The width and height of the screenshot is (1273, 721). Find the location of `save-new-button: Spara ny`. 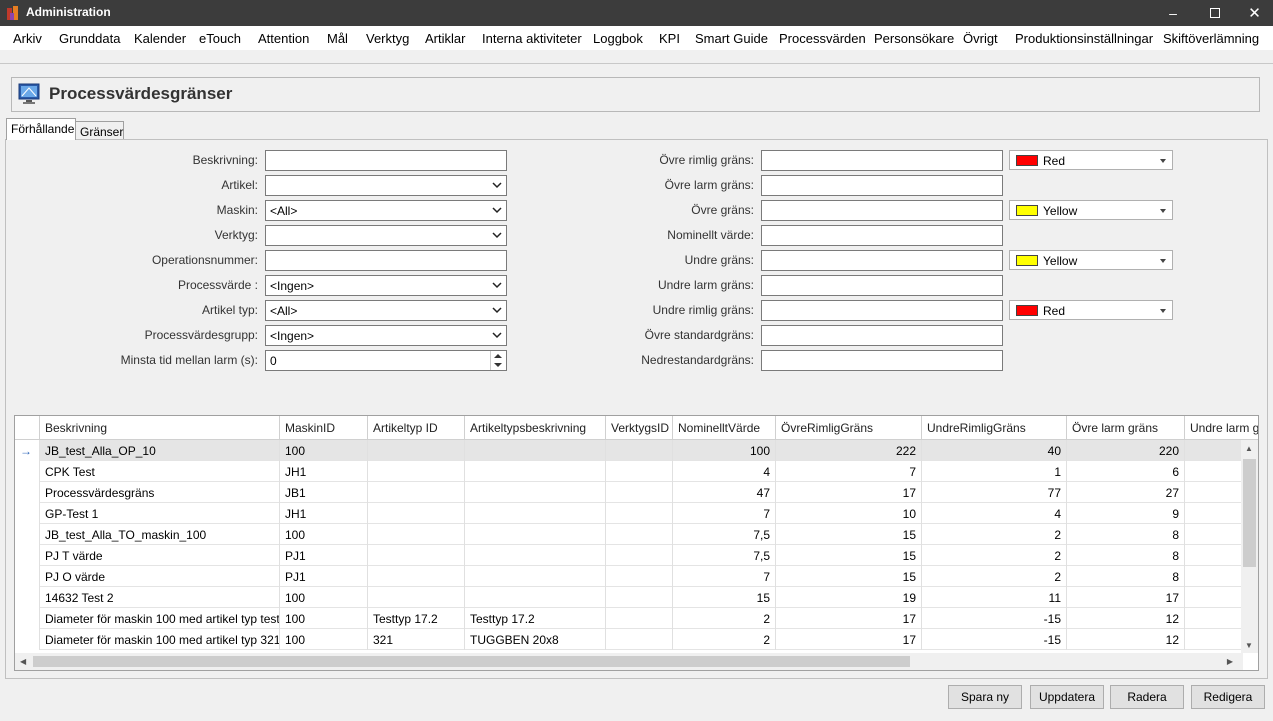

save-new-button: Spara ny is located at coordinates (985, 697).